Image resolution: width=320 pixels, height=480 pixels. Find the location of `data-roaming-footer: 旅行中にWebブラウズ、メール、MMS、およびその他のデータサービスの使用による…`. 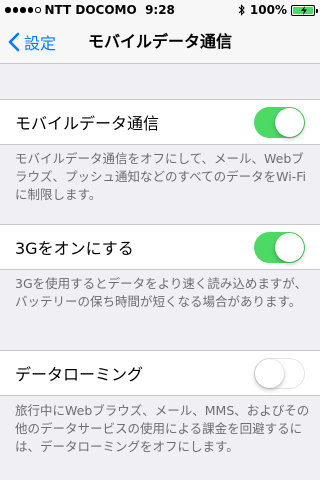

data-roaming-footer: 旅行中にWebブラウズ、メール、MMS、およびその他のデータサービスの使用による… is located at coordinates (162, 428).